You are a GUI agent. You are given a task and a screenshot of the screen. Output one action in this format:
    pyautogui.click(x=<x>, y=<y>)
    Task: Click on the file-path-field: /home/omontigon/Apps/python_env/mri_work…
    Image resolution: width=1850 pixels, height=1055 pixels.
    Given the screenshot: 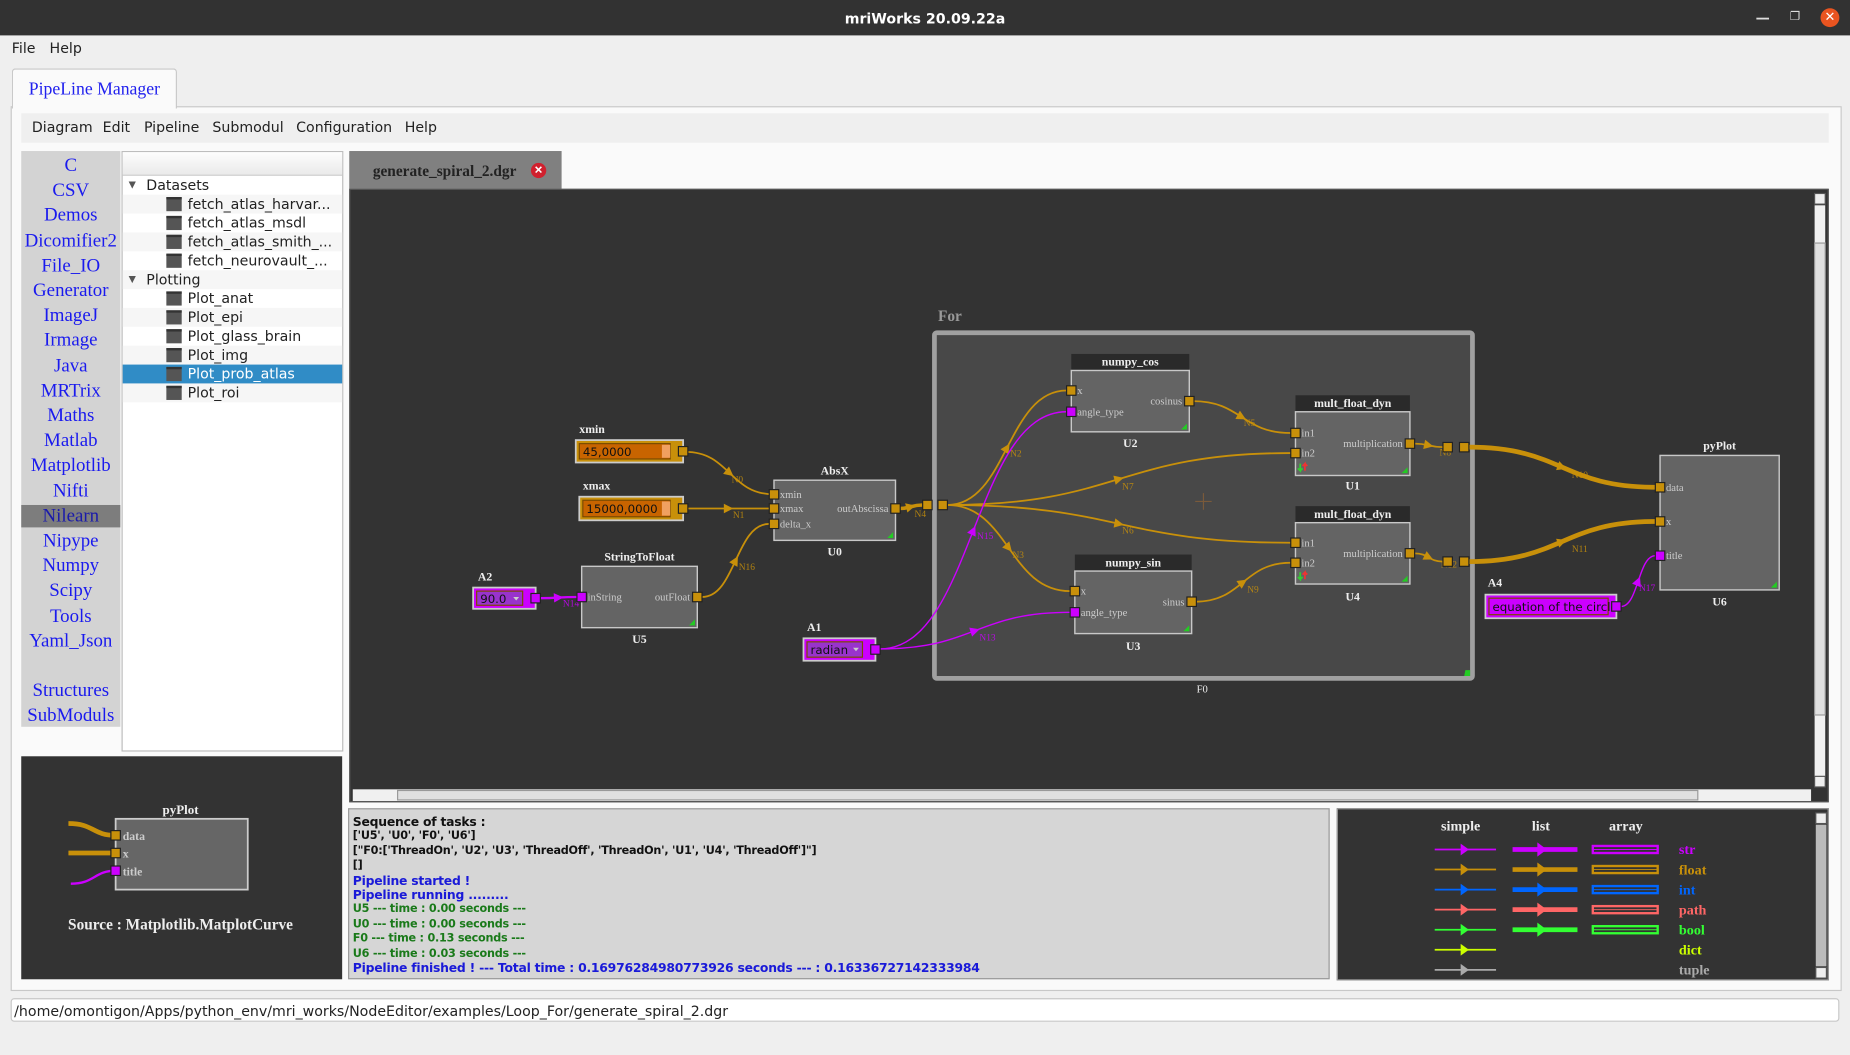 What is the action you would take?
    pyautogui.click(x=925, y=1010)
    